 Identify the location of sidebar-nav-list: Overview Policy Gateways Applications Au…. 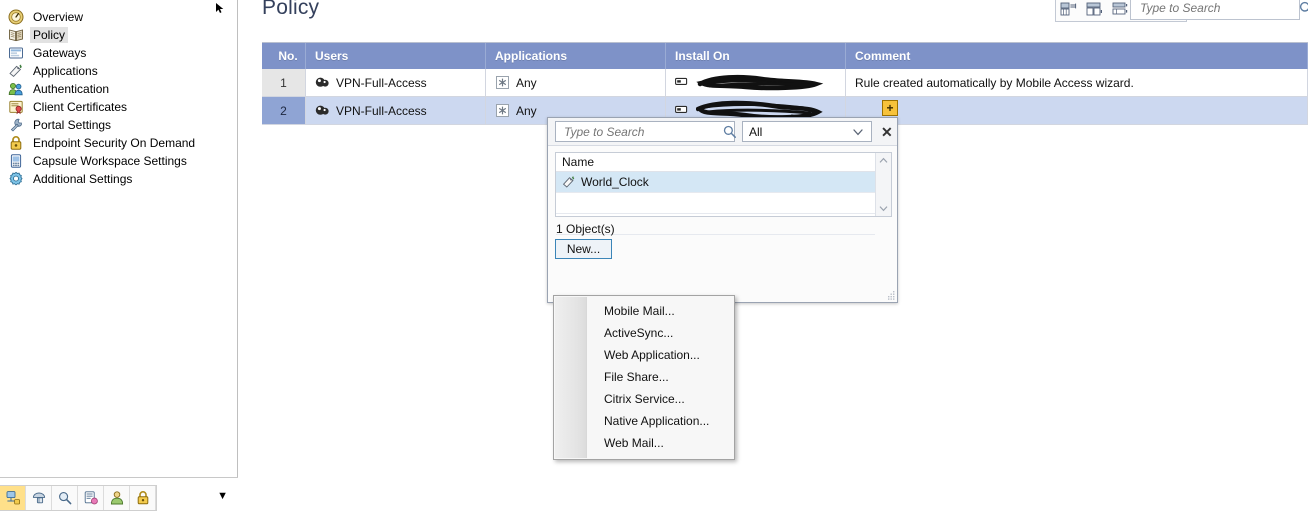
(118, 98).